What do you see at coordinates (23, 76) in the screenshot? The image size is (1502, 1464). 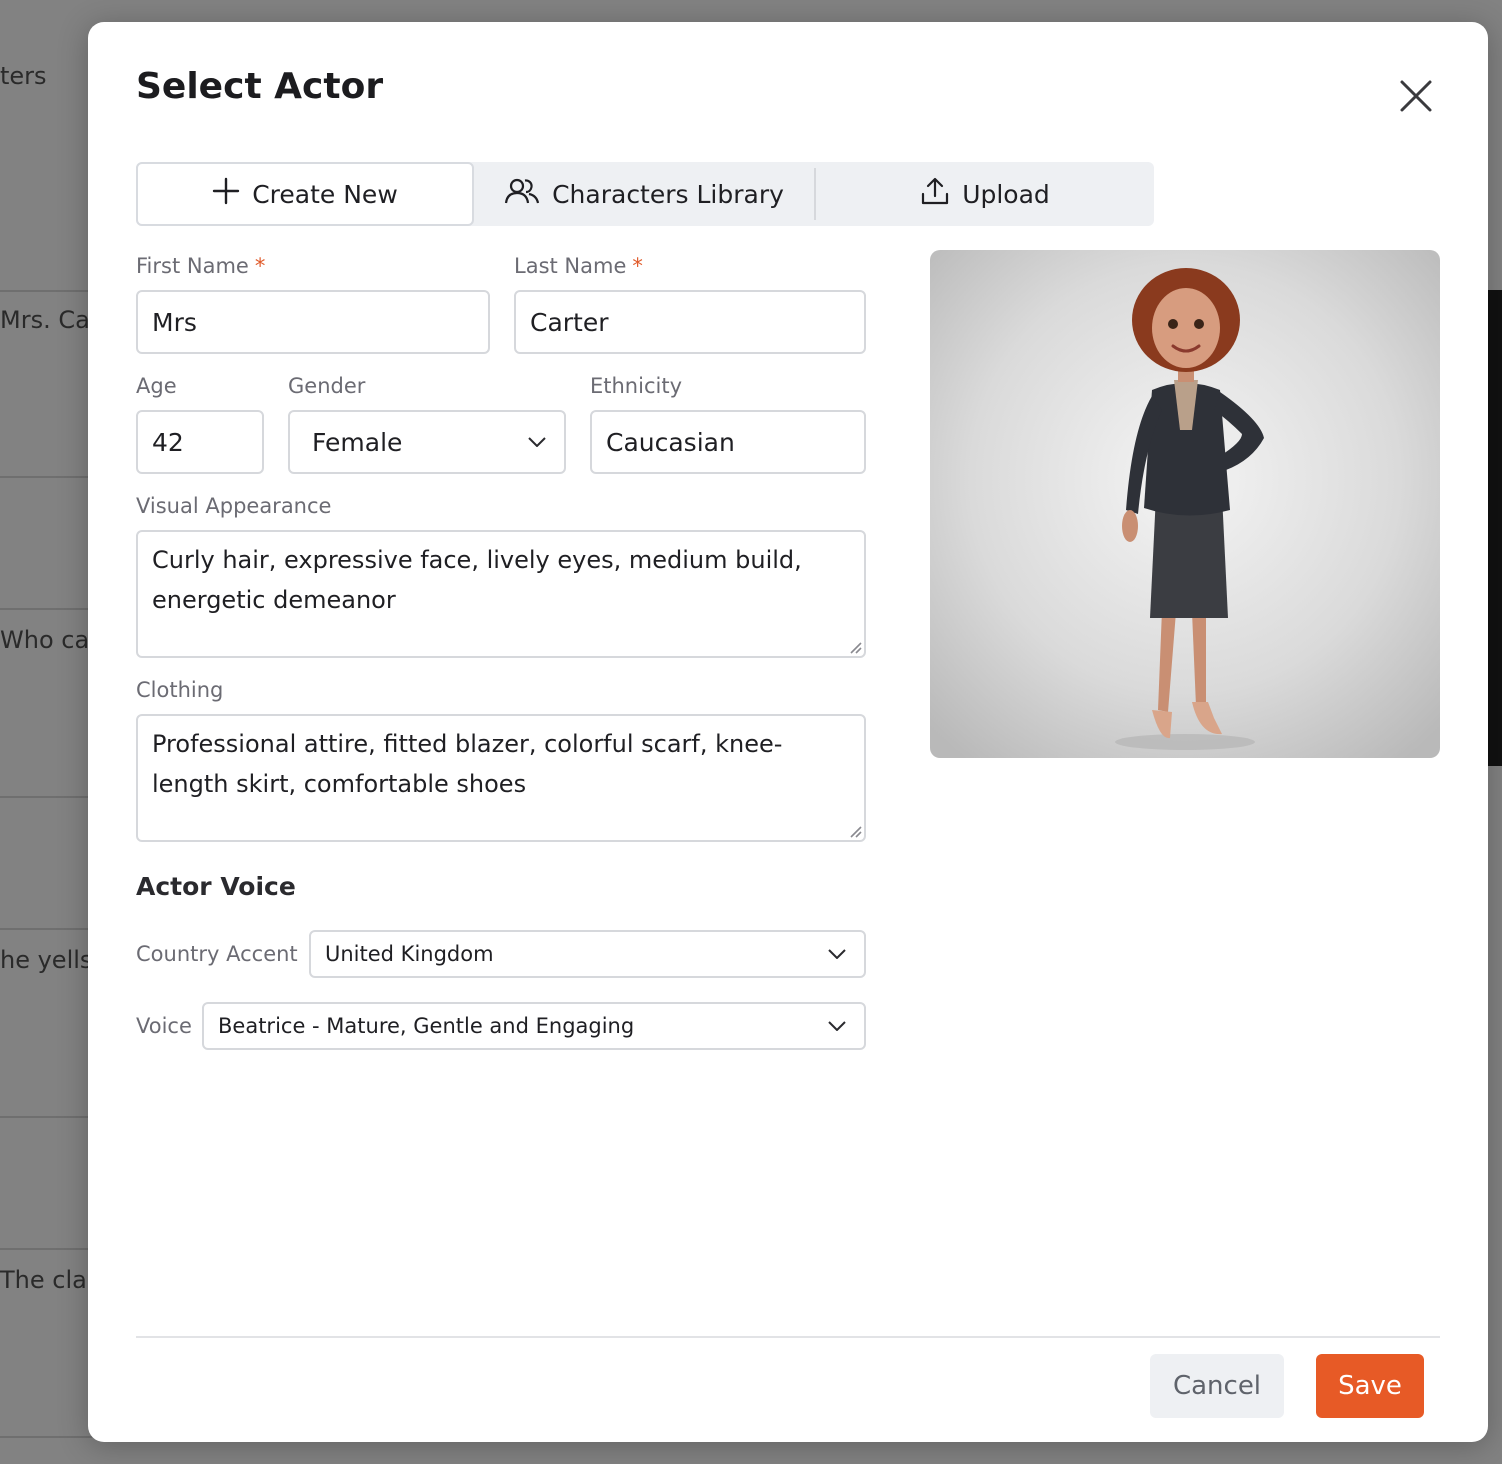 I see `background-text: ters` at bounding box center [23, 76].